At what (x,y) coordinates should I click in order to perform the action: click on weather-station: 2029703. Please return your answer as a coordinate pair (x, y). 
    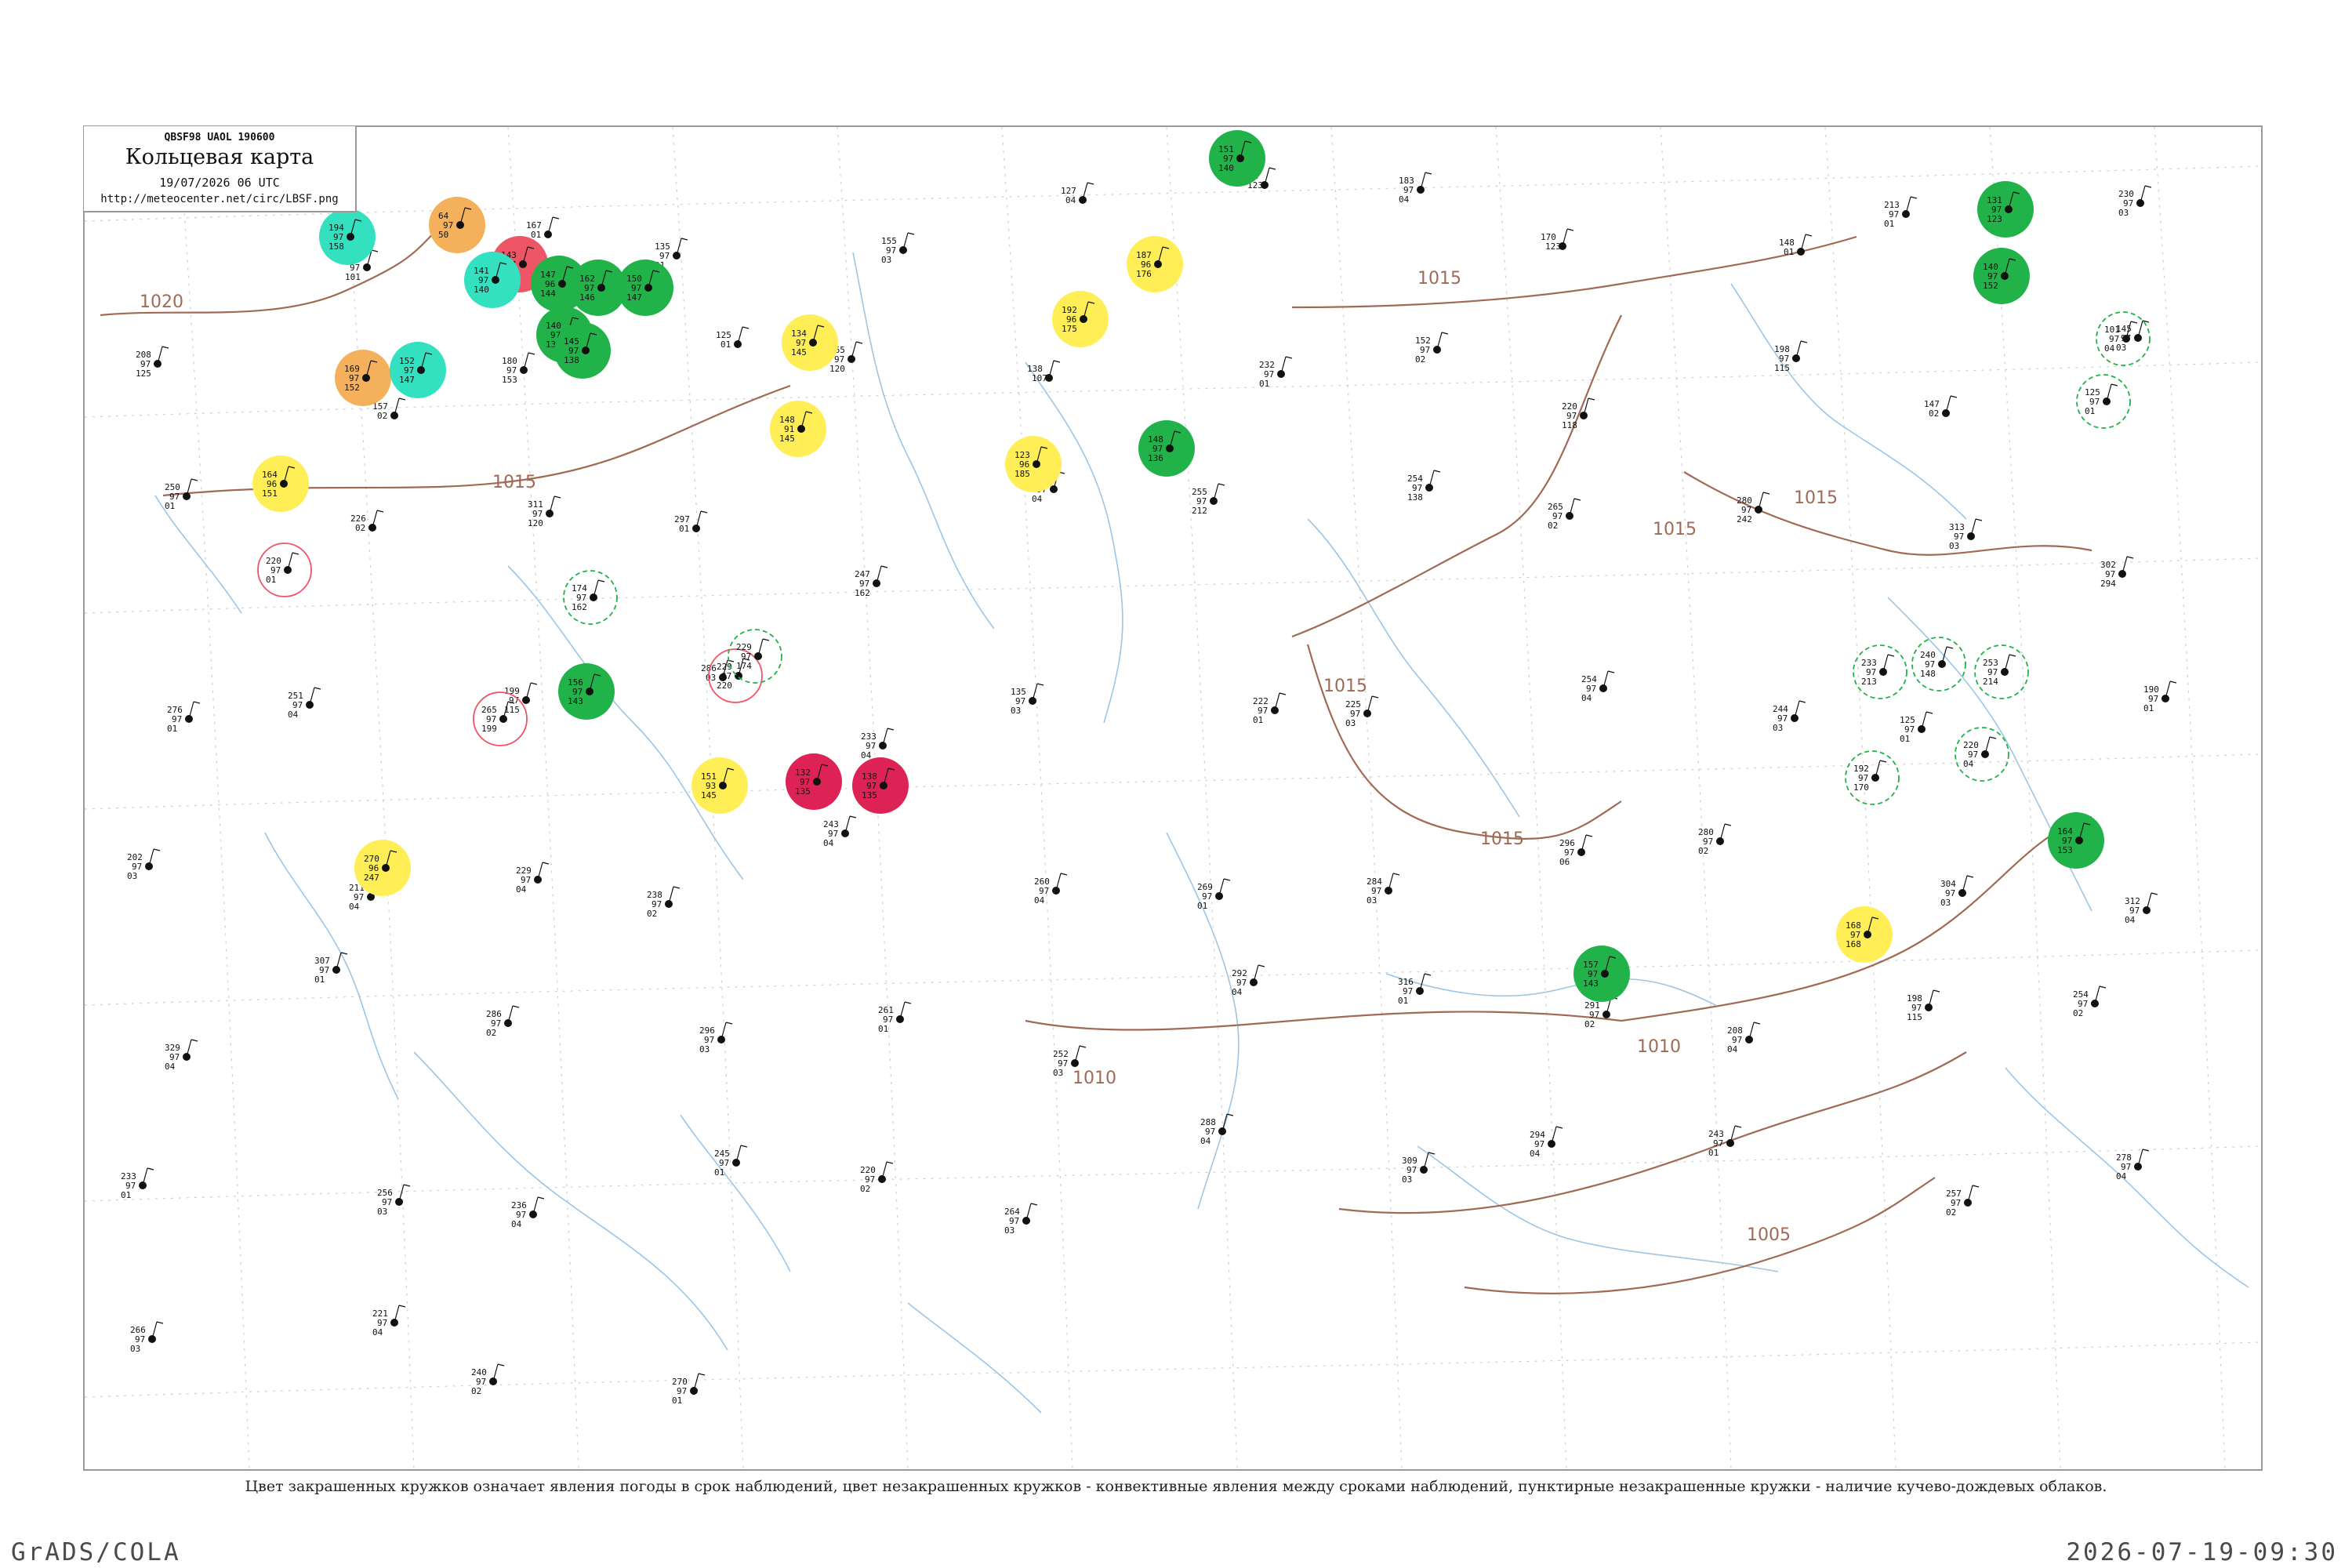
    Looking at the image, I should click on (144, 864).